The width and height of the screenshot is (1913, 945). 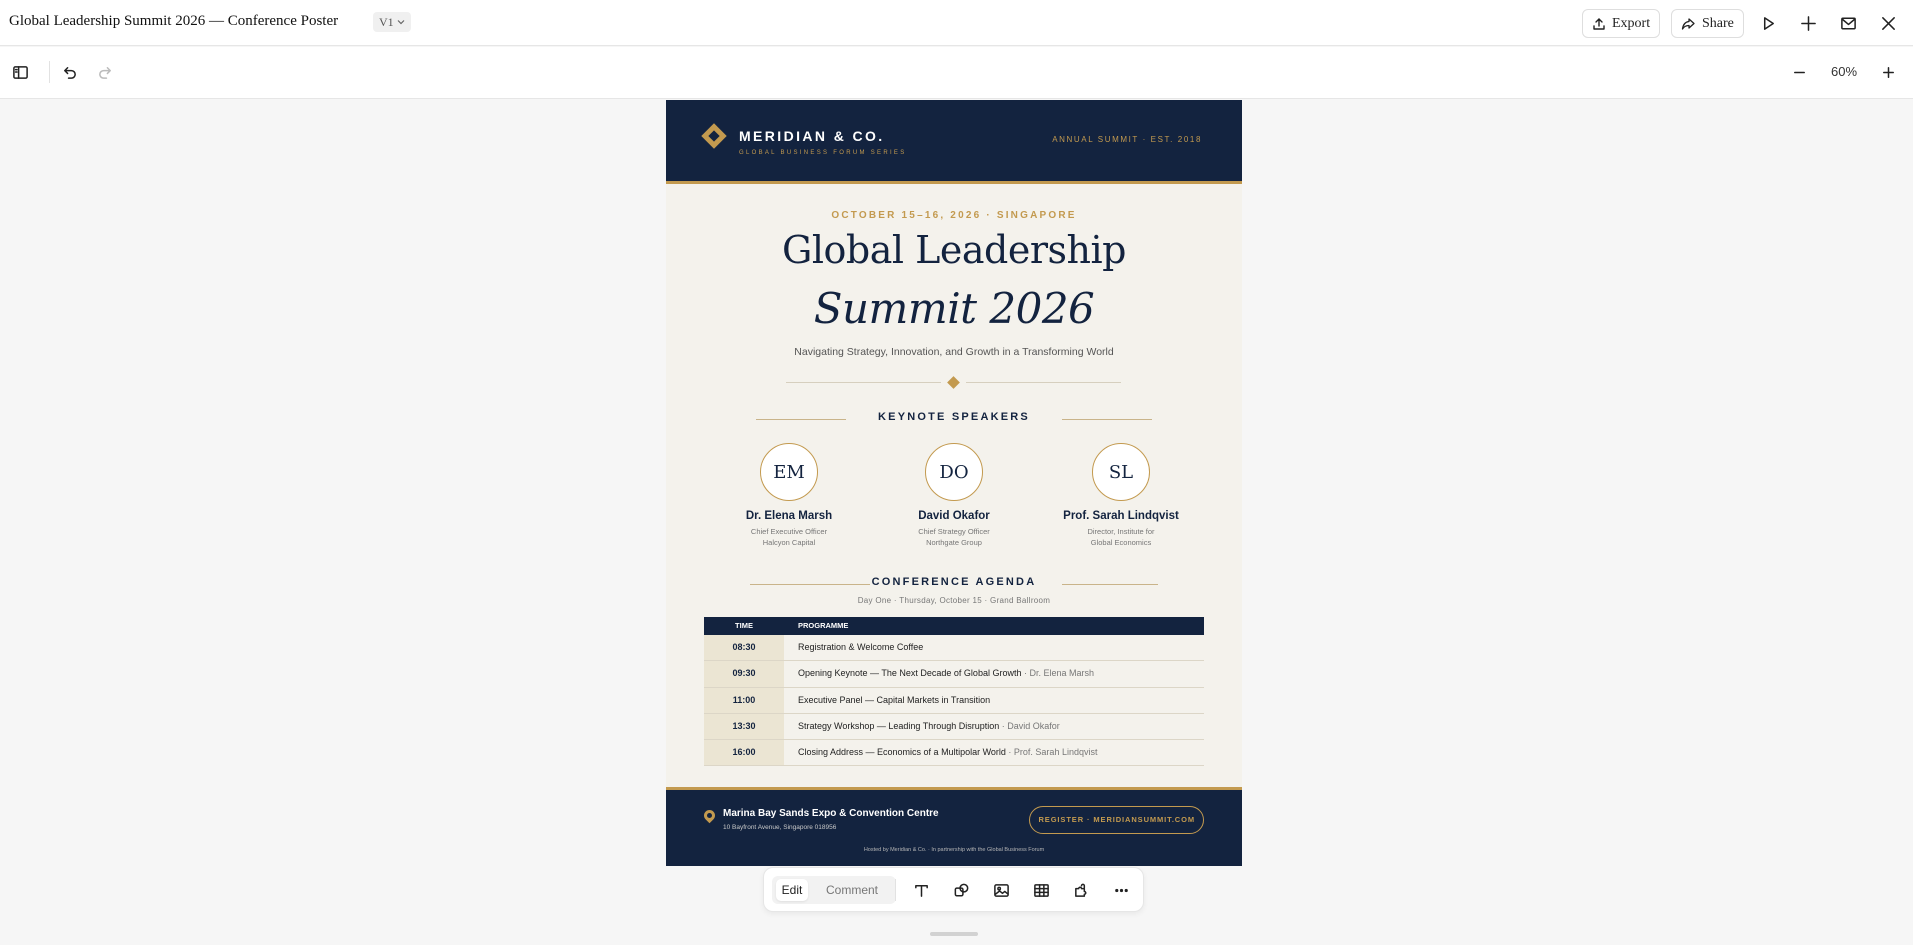 I want to click on agenda-time: 13:30, so click(x=744, y=726).